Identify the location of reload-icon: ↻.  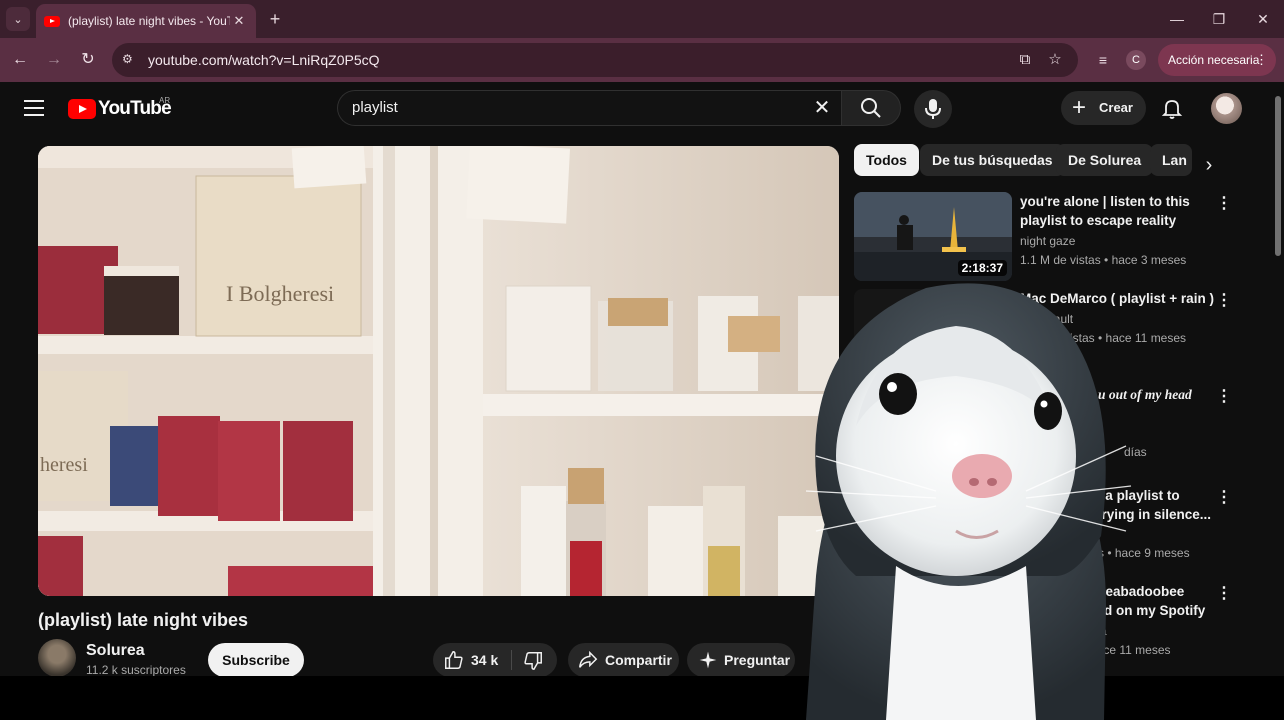
(88, 60).